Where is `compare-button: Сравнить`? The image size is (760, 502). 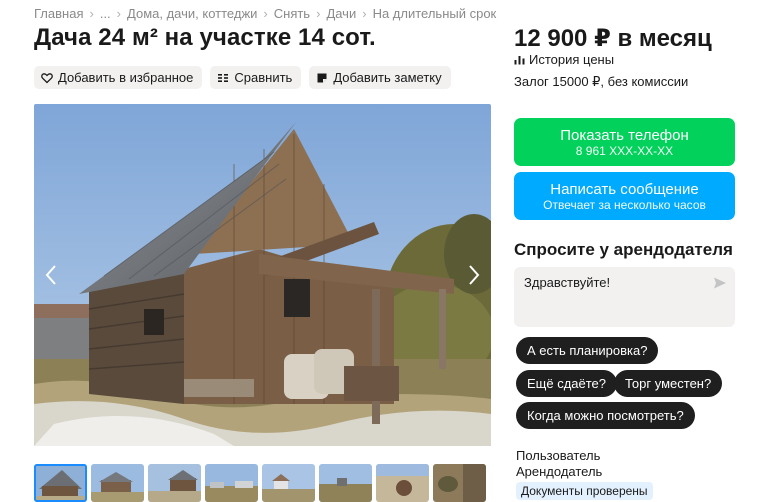 compare-button: Сравнить is located at coordinates (256, 77).